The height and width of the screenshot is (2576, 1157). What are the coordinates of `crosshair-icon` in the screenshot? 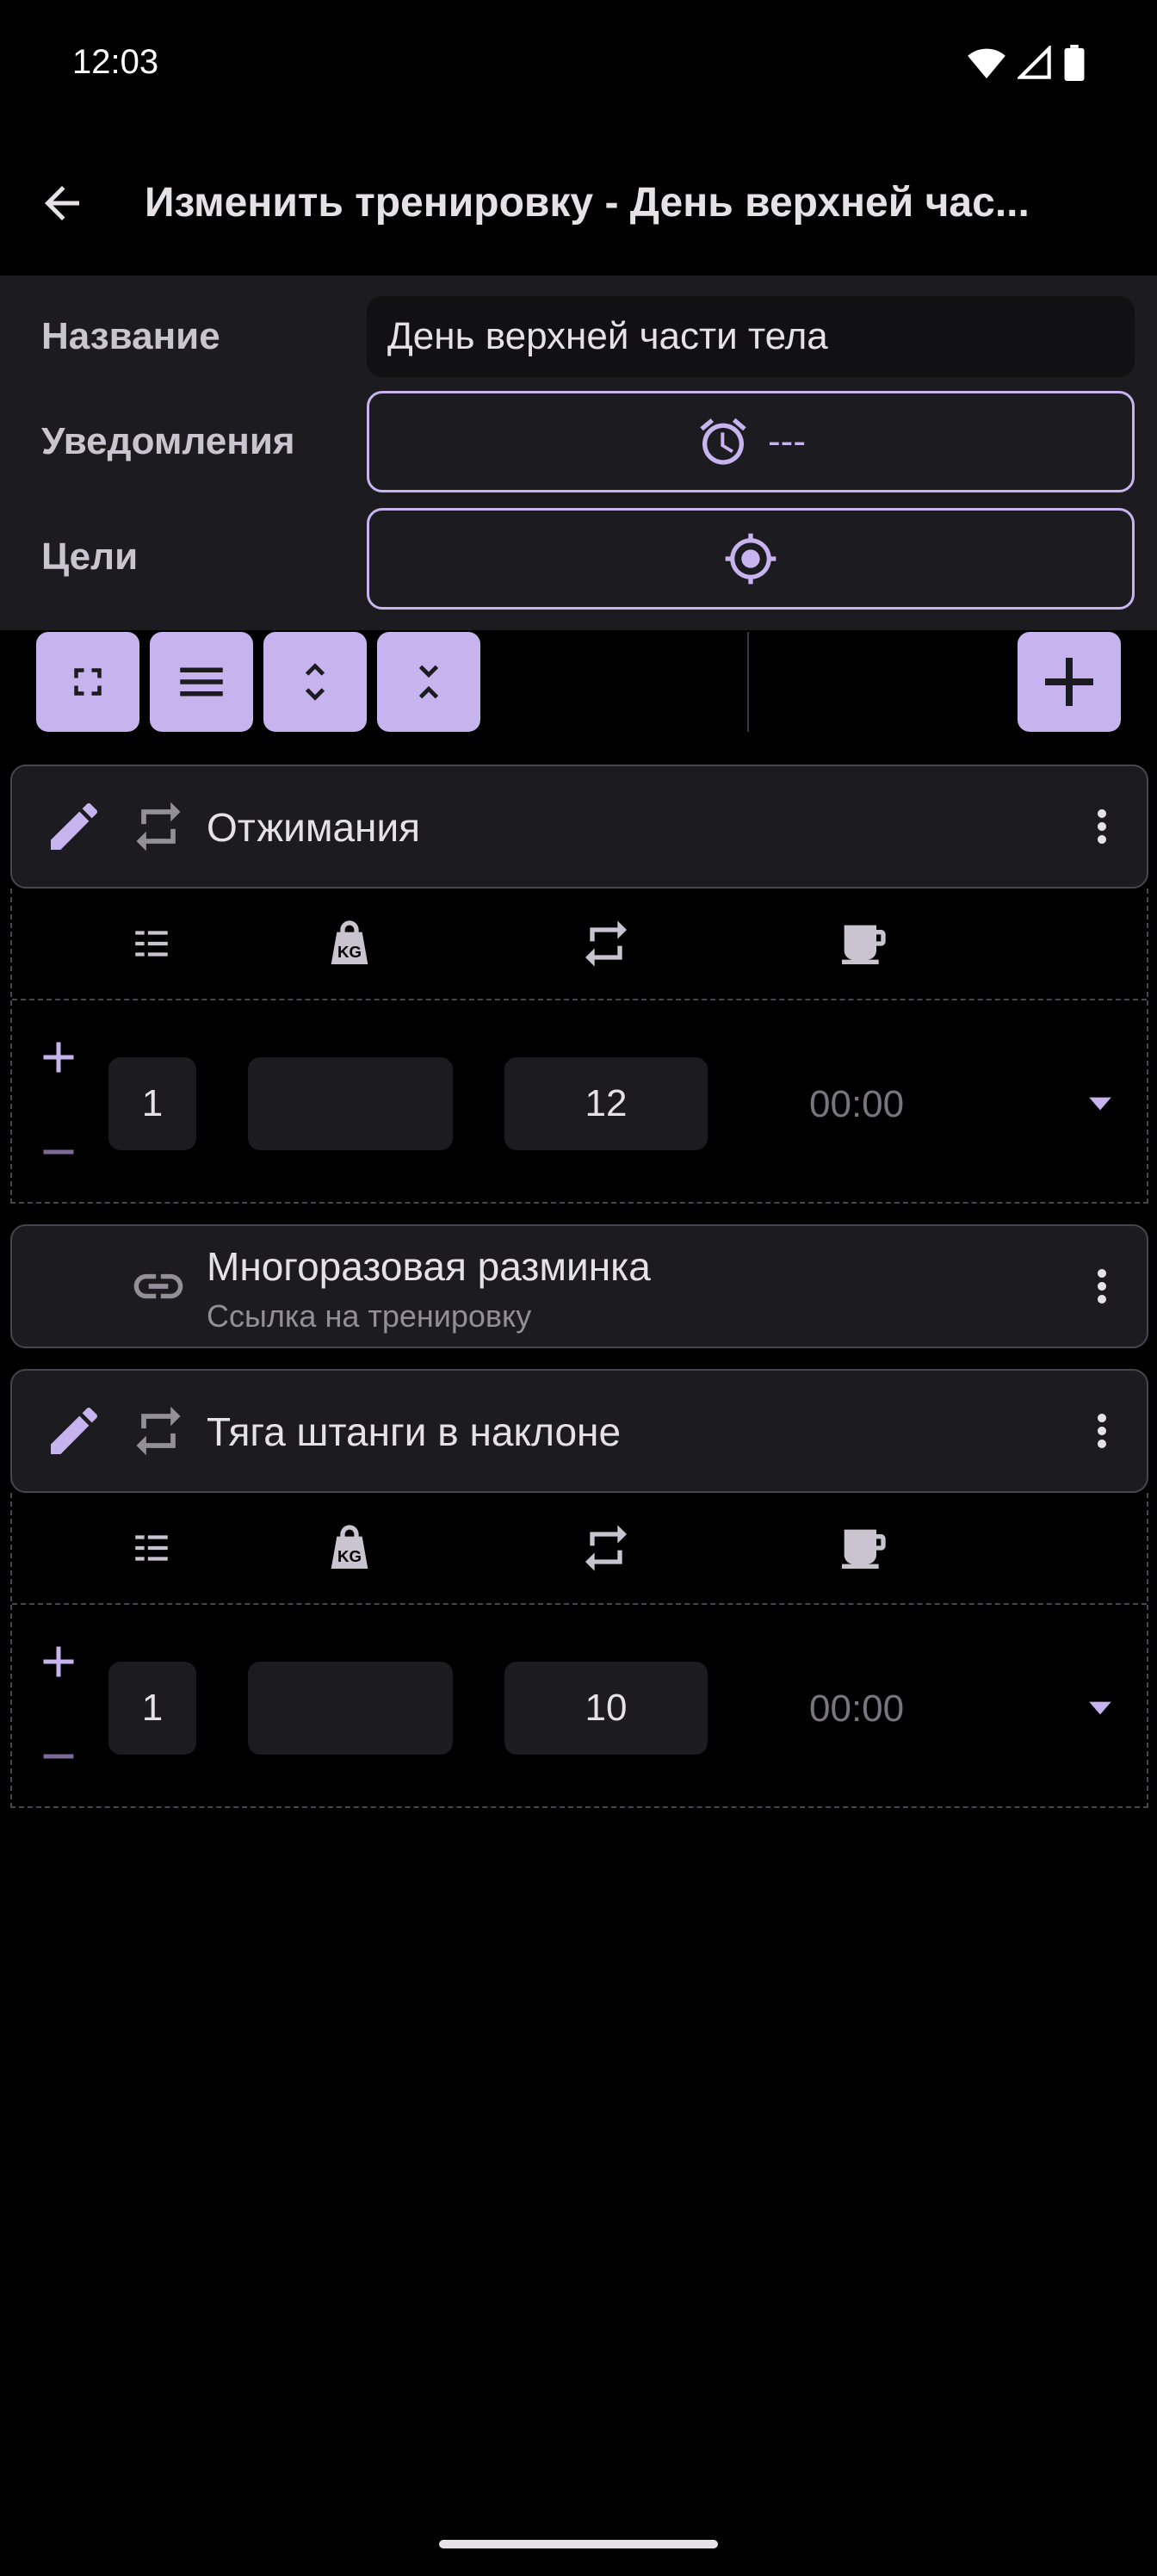 It's located at (750, 559).